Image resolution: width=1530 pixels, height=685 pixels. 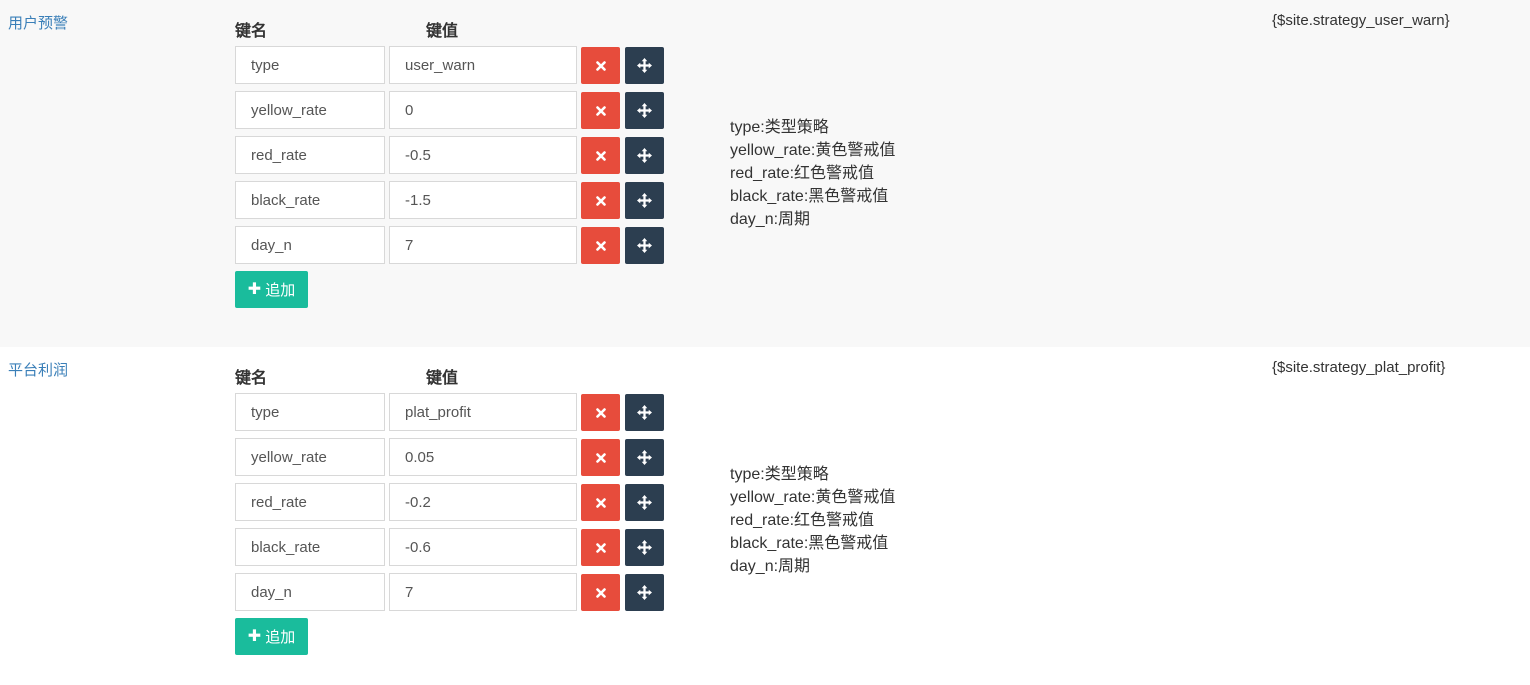 I want to click on section-title: 用户预警, so click(x=38, y=22).